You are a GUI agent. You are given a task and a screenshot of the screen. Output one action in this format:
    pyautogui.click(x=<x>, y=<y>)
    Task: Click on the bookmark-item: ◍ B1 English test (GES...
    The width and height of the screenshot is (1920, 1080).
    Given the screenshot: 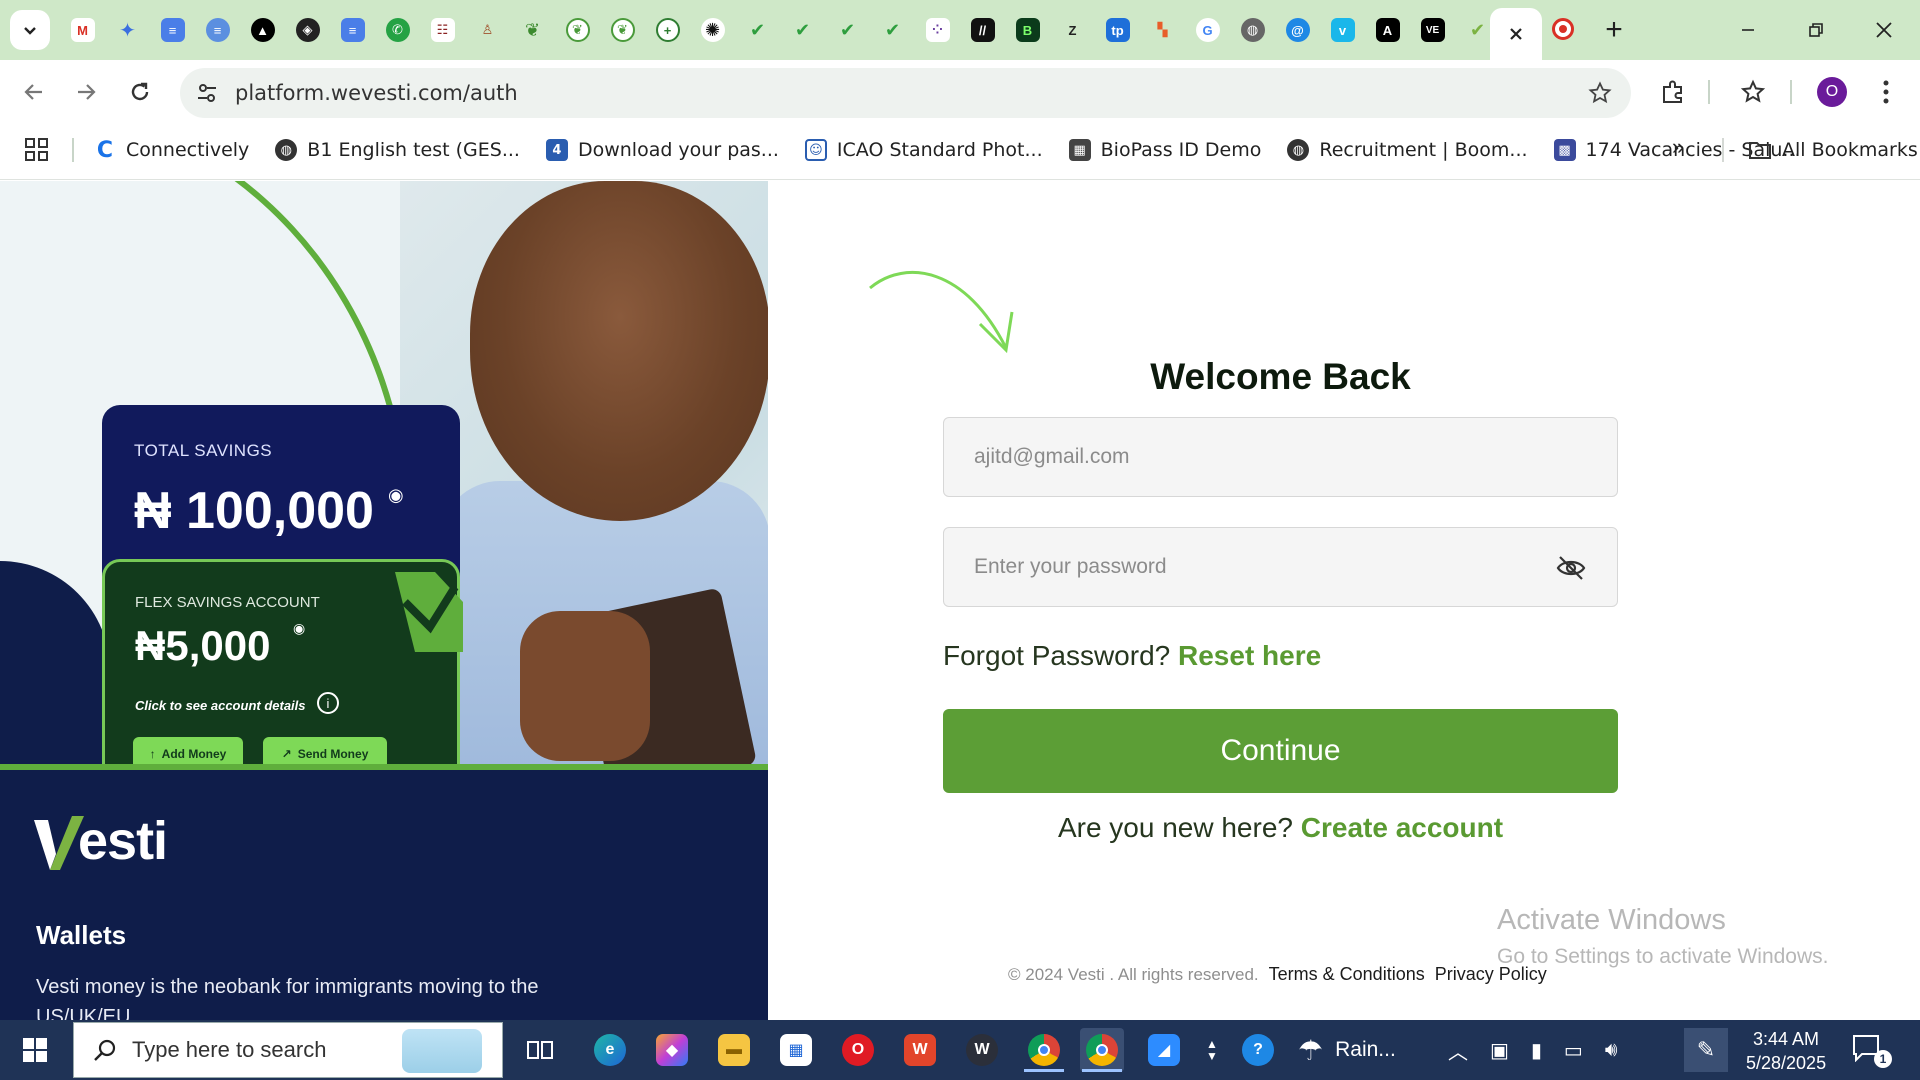 What is the action you would take?
    pyautogui.click(x=397, y=150)
    